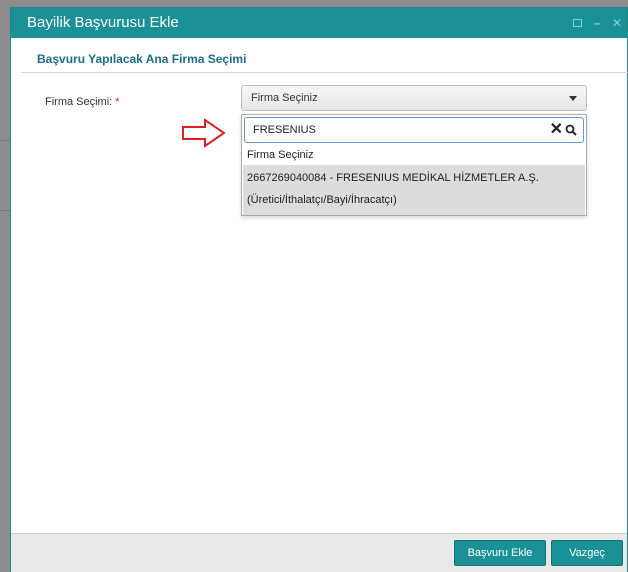 The image size is (628, 572). Describe the element at coordinates (500, 553) in the screenshot. I see `add-application-button: Başvuru Ekle` at that location.